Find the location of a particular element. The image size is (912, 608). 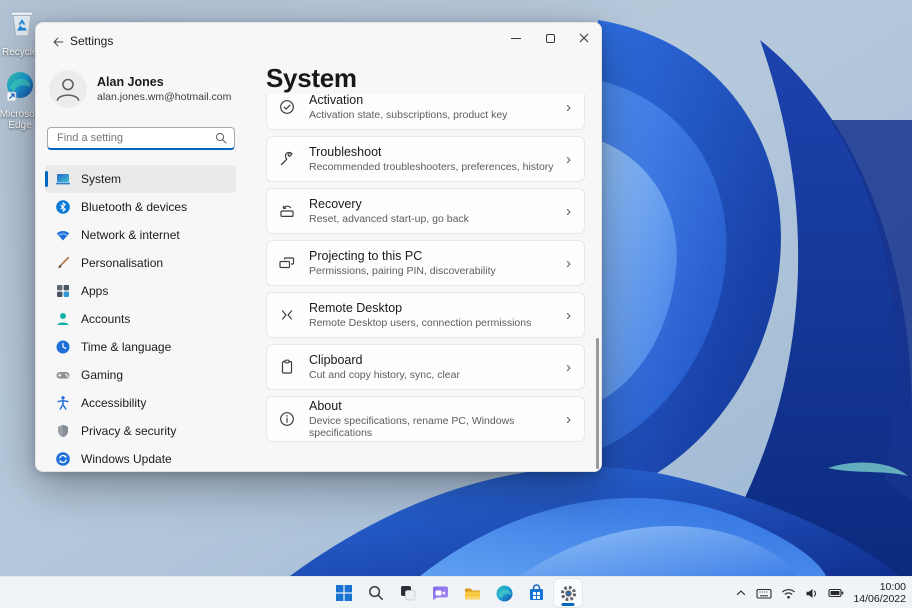

chat-icon is located at coordinates (440, 593).